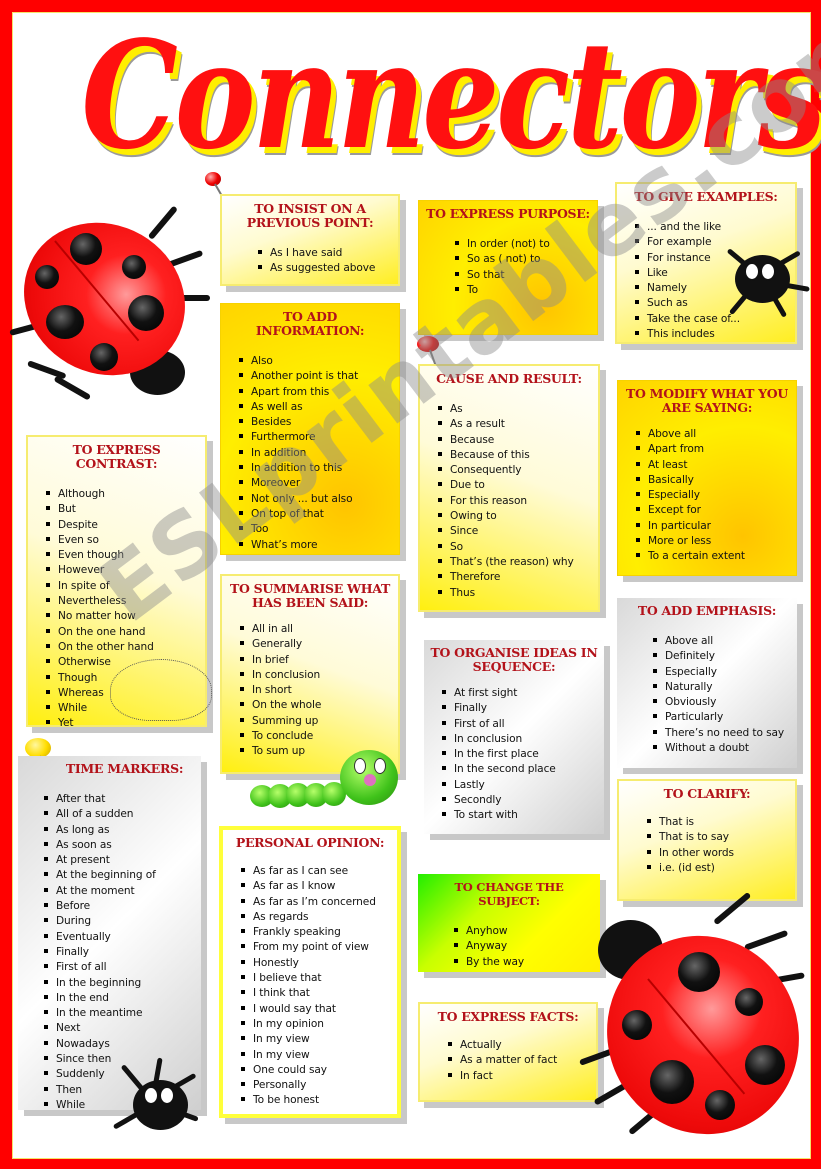  I want to click on list-item: There’s no need to say, so click(722, 733).